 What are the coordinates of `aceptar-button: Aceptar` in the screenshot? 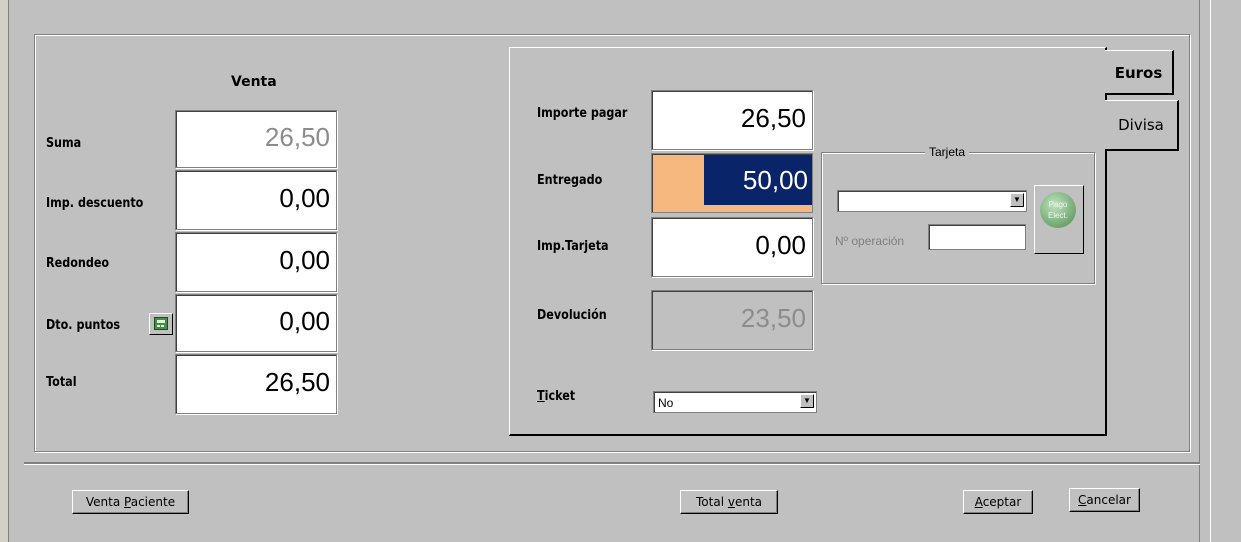 It's located at (998, 502).